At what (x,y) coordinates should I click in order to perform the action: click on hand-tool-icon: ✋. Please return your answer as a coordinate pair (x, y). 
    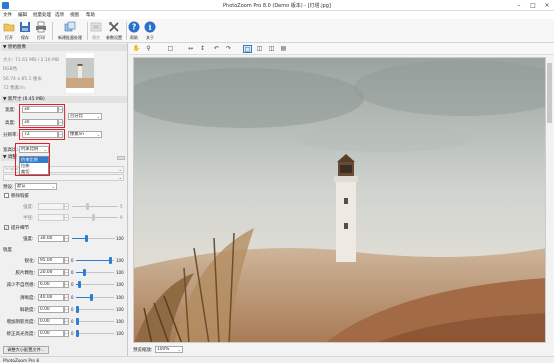
    Looking at the image, I should click on (136, 49).